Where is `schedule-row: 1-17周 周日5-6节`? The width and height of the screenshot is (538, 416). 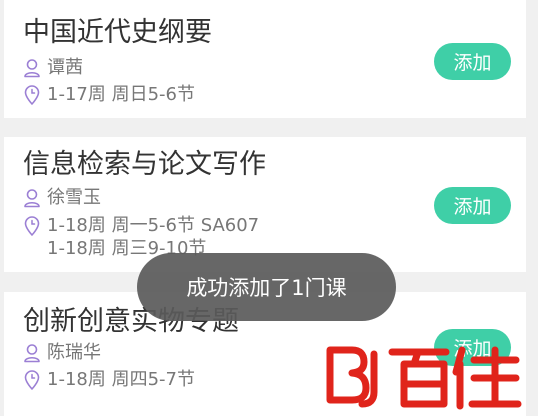
schedule-row: 1-17周 周日5-6节 is located at coordinates (109, 95).